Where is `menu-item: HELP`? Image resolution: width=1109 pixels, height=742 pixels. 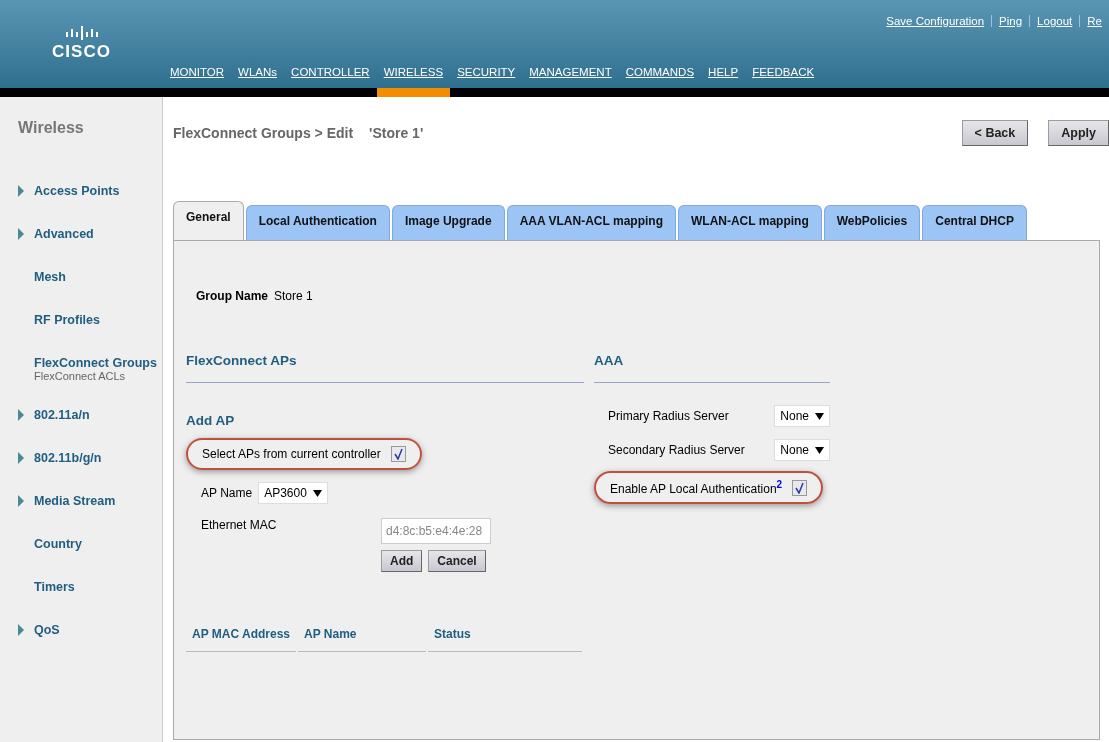
menu-item: HELP is located at coordinates (723, 79).